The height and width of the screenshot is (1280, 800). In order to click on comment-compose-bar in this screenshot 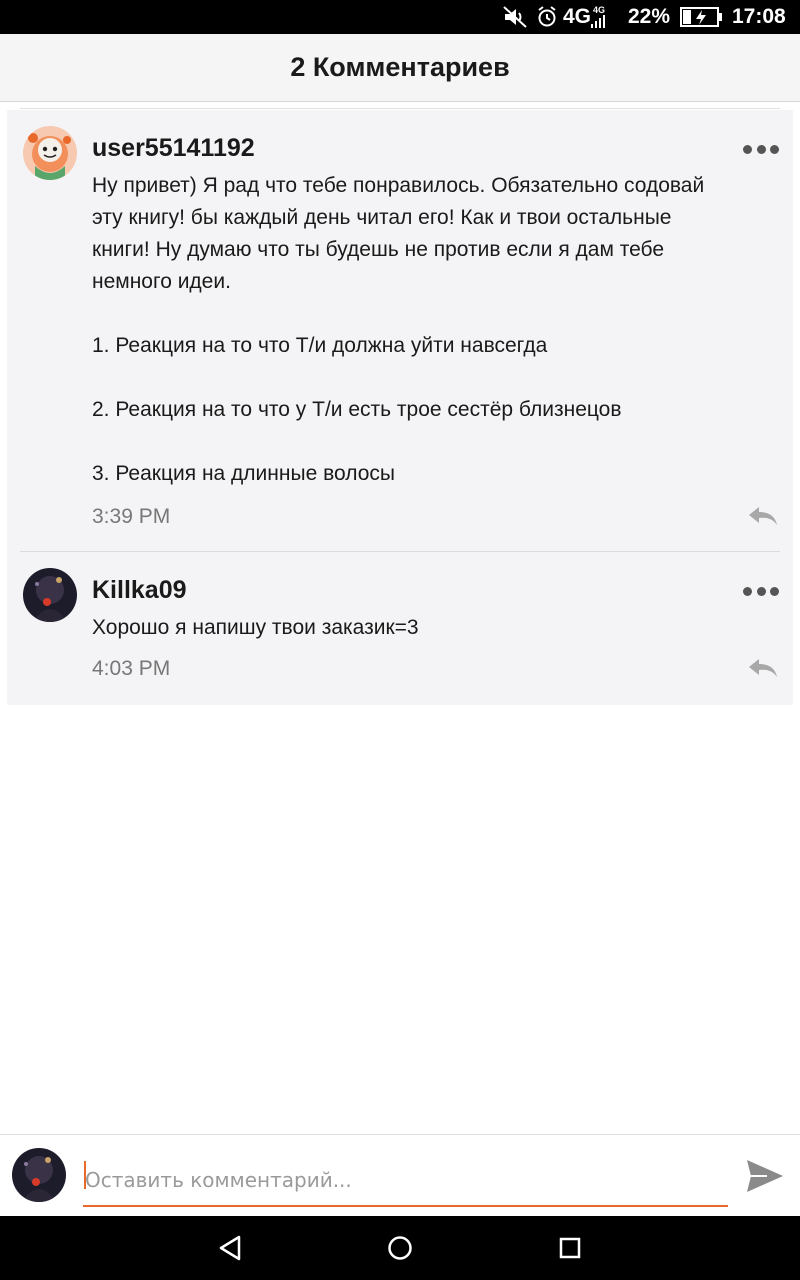, I will do `click(400, 1175)`.